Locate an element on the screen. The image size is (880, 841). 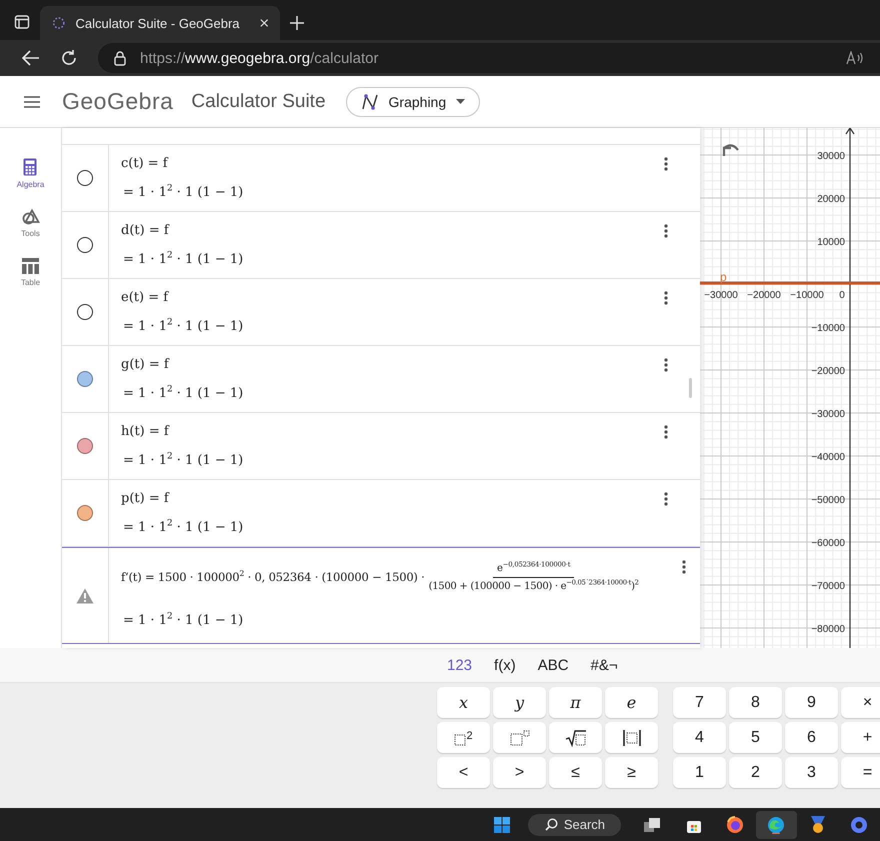
sidebar-tab: Tools is located at coordinates (30, 223).